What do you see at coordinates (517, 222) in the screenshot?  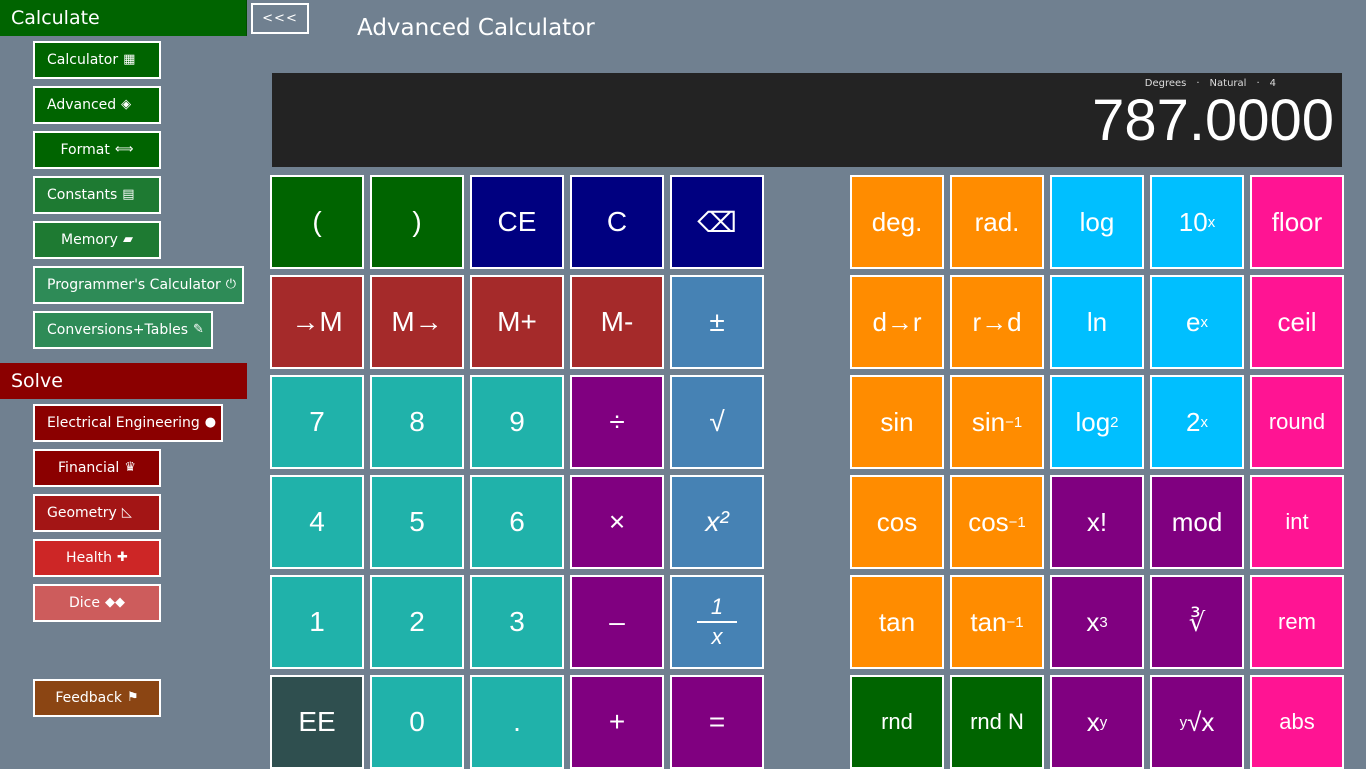 I see `clear-entry-key: CE` at bounding box center [517, 222].